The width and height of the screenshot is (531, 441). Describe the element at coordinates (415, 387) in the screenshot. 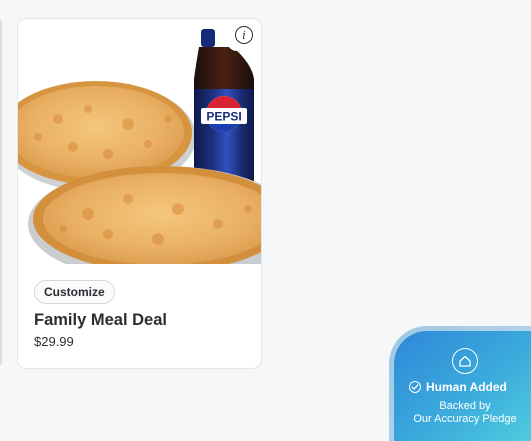

I see `check-circle-icon` at that location.